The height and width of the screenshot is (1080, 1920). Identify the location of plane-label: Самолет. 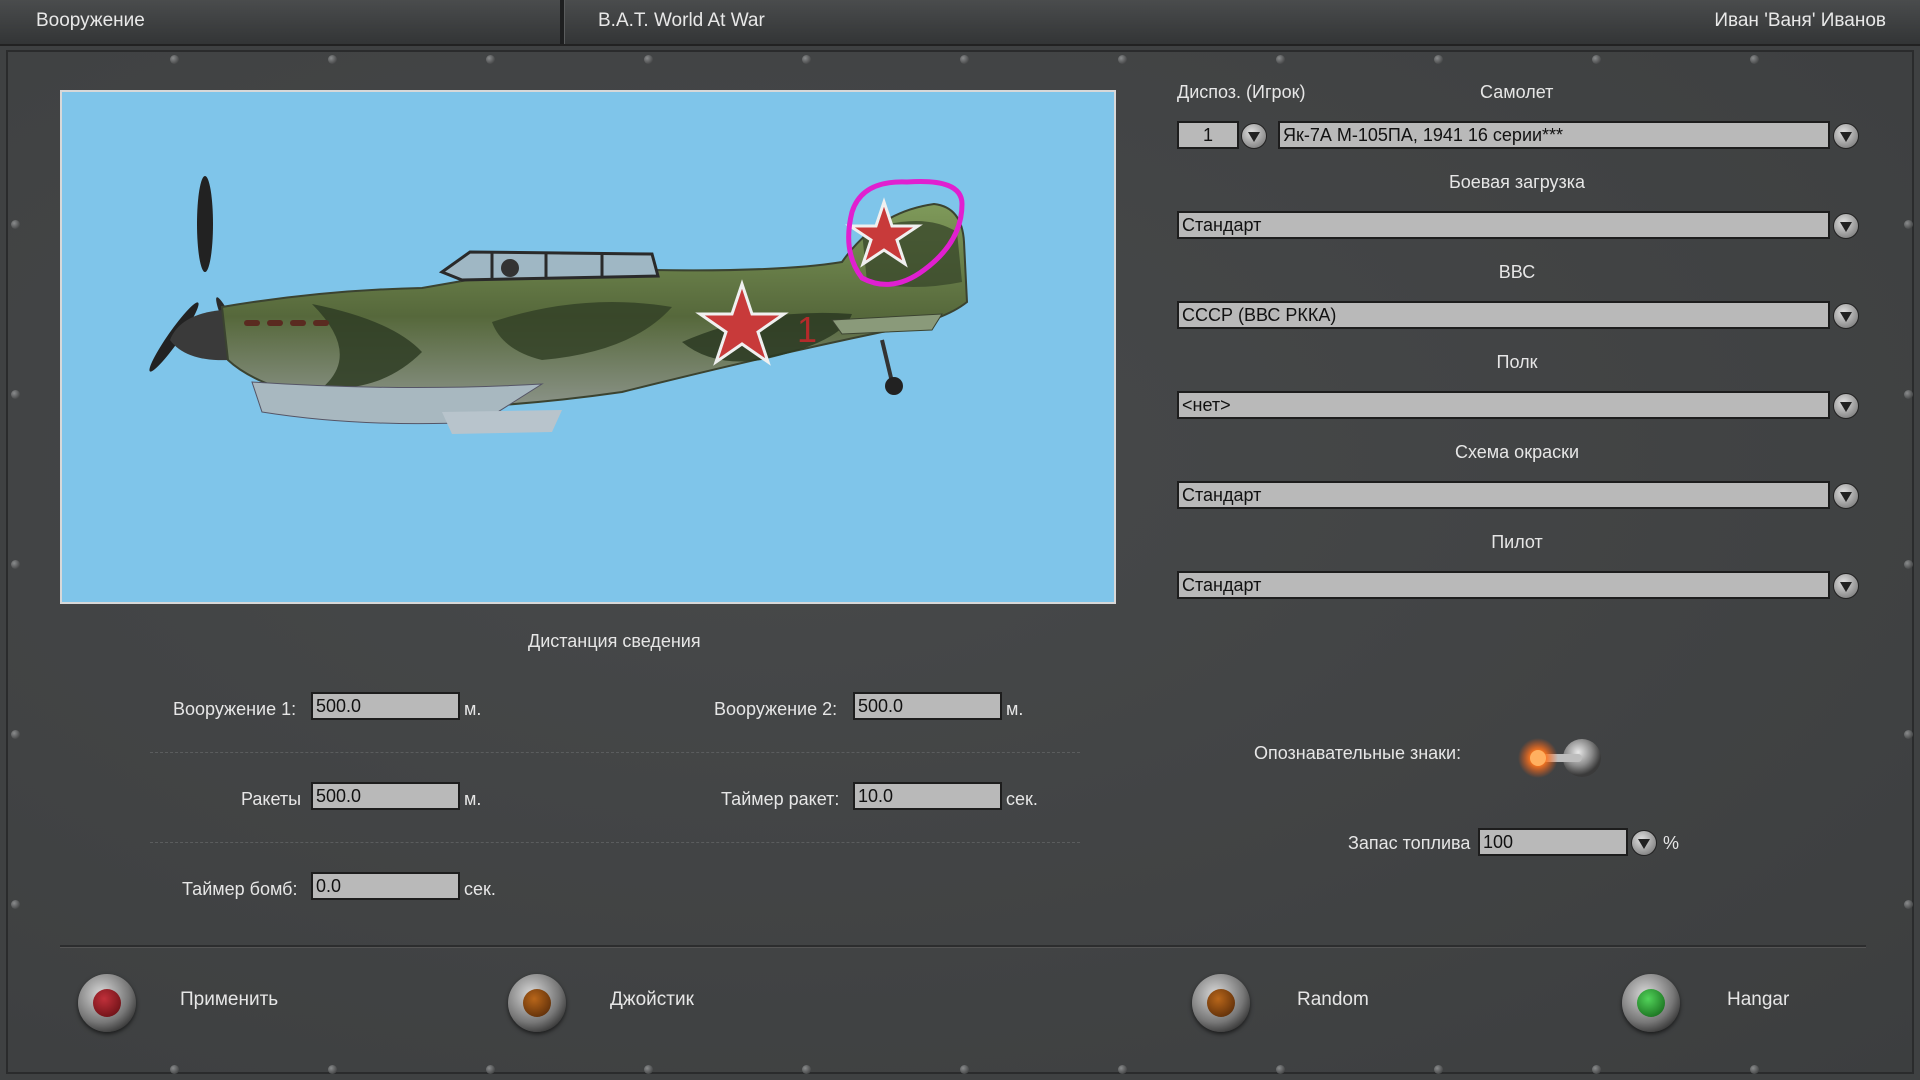
(1517, 92).